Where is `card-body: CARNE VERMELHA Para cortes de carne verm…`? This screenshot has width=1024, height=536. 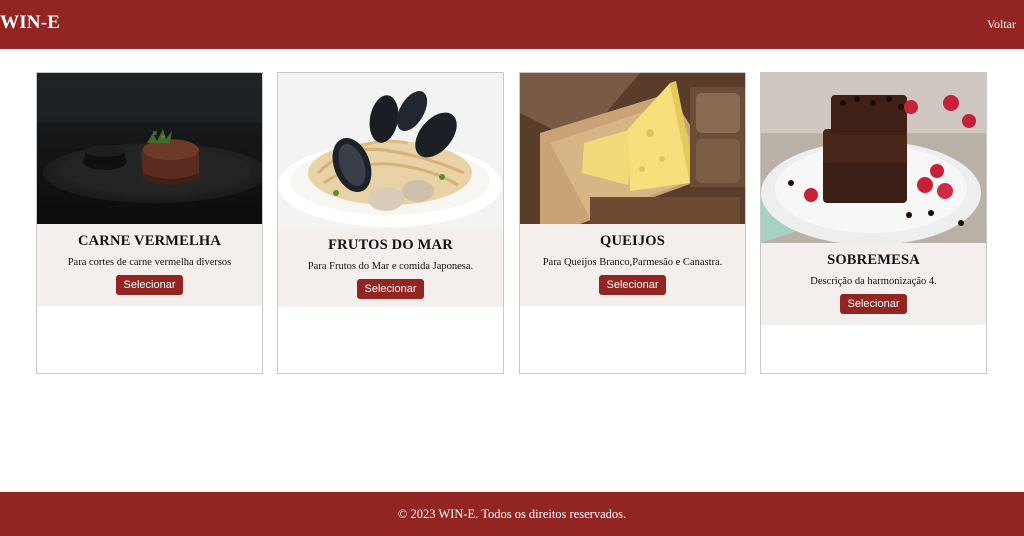 card-body: CARNE VERMELHA Para cortes de carne verm… is located at coordinates (149, 265).